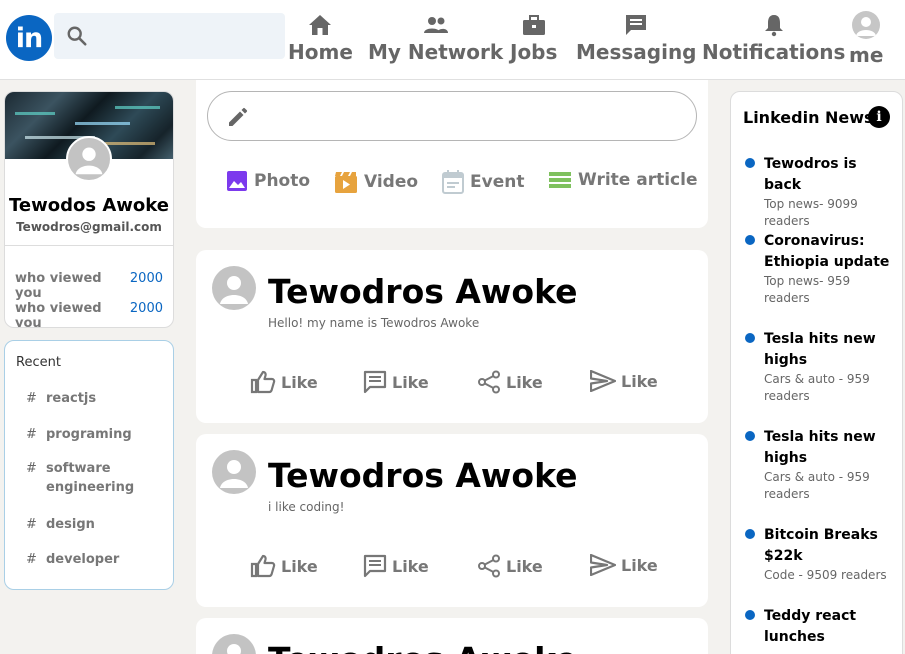 This screenshot has height=654, width=905. Describe the element at coordinates (533, 25) in the screenshot. I see `briefcase-icon` at that location.